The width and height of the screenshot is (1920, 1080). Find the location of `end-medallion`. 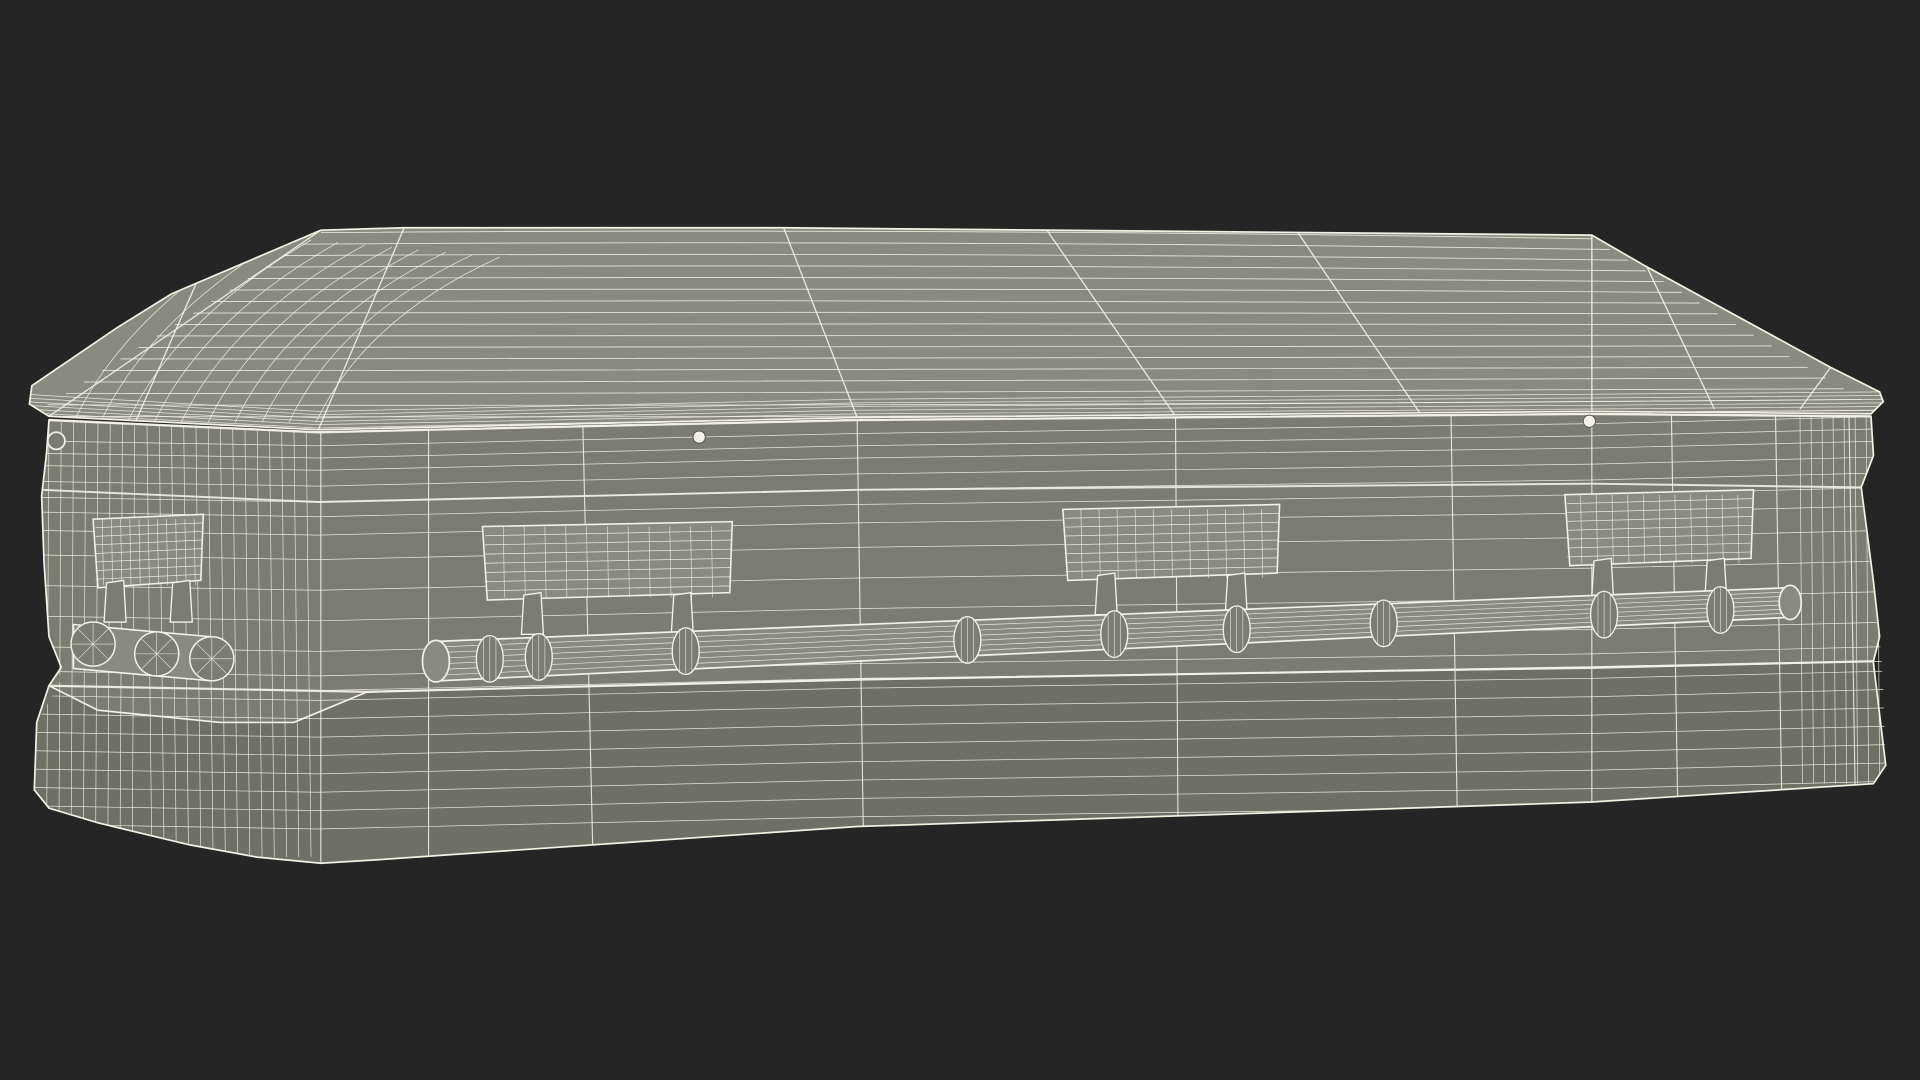

end-medallion is located at coordinates (56, 441).